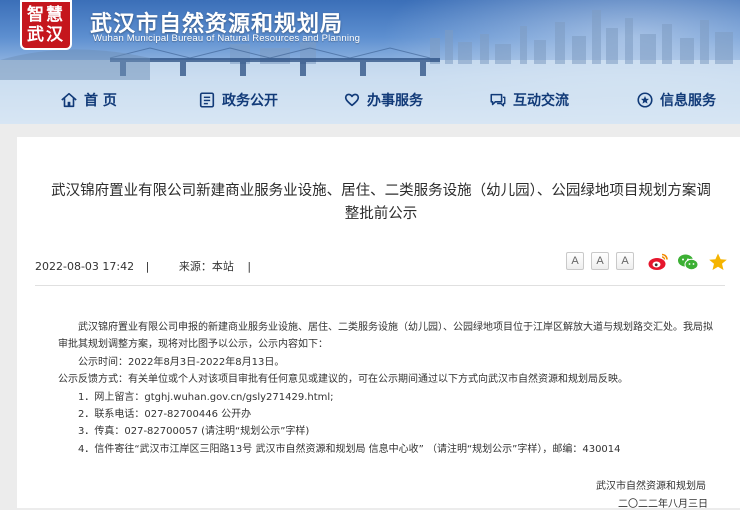  What do you see at coordinates (651, 486) in the screenshot?
I see `signature-organization: 武汉市自然资源和规划局` at bounding box center [651, 486].